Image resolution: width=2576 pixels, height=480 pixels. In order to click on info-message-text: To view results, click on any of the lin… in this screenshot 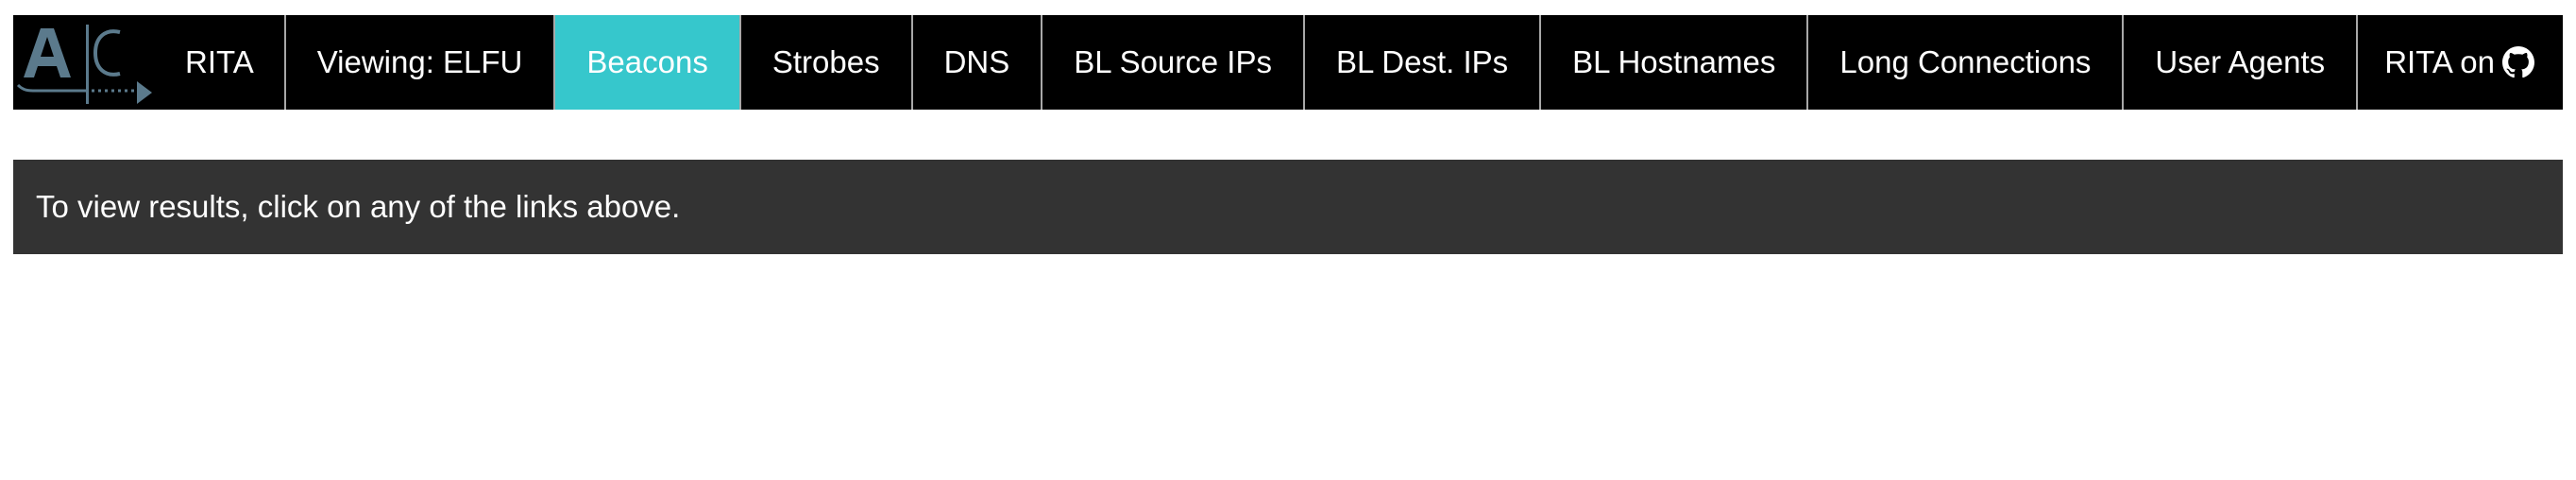, I will do `click(358, 206)`.